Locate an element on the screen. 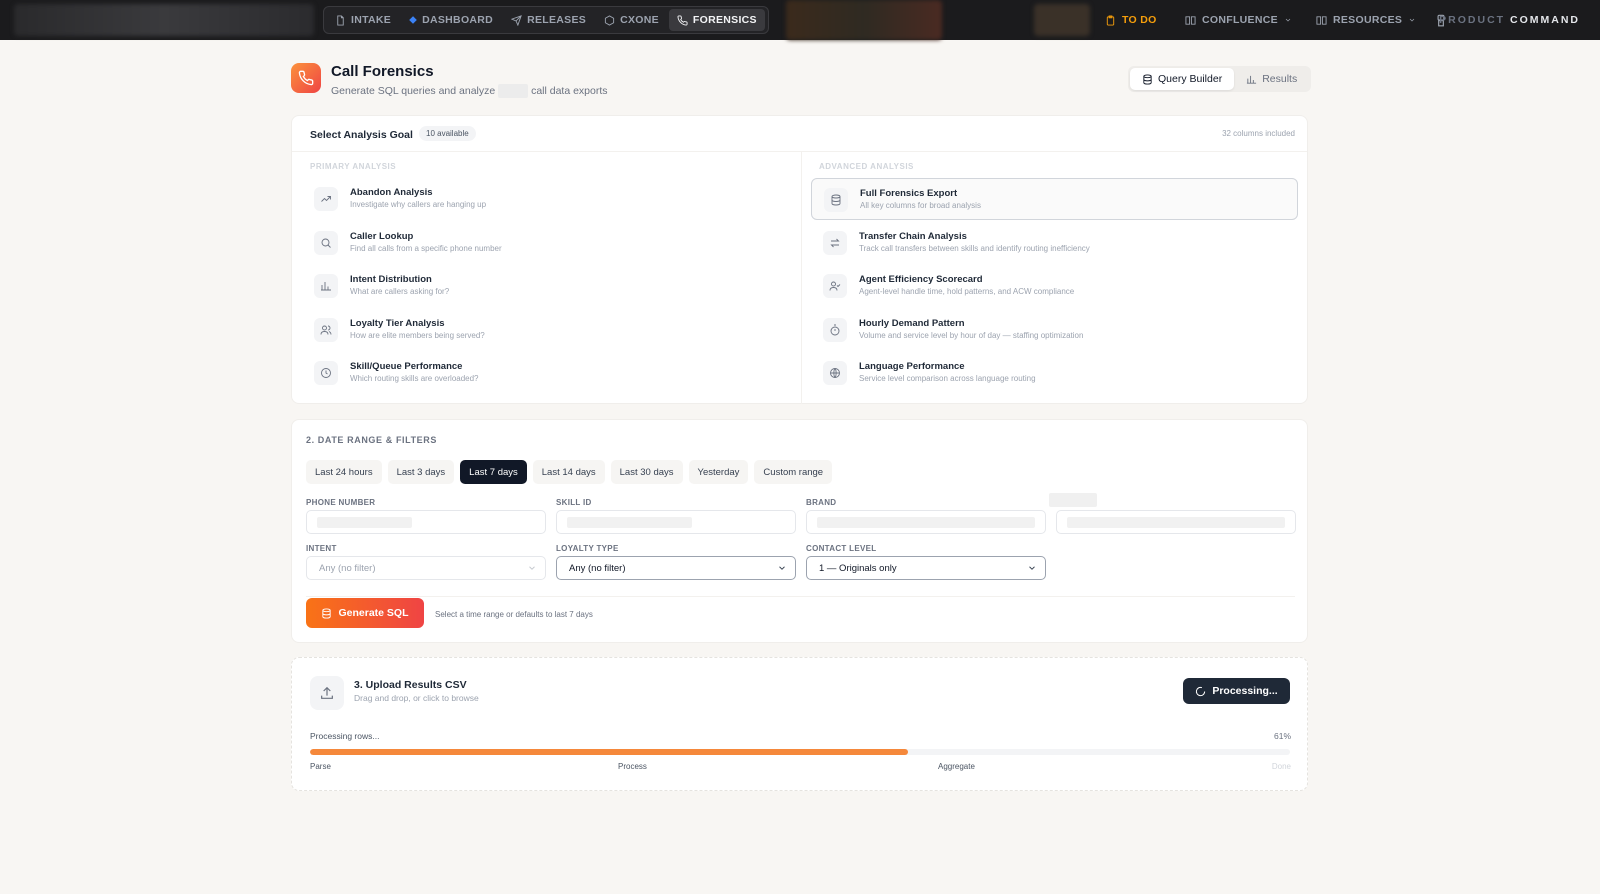  range-last-7-days: Last 7 days is located at coordinates (493, 472).